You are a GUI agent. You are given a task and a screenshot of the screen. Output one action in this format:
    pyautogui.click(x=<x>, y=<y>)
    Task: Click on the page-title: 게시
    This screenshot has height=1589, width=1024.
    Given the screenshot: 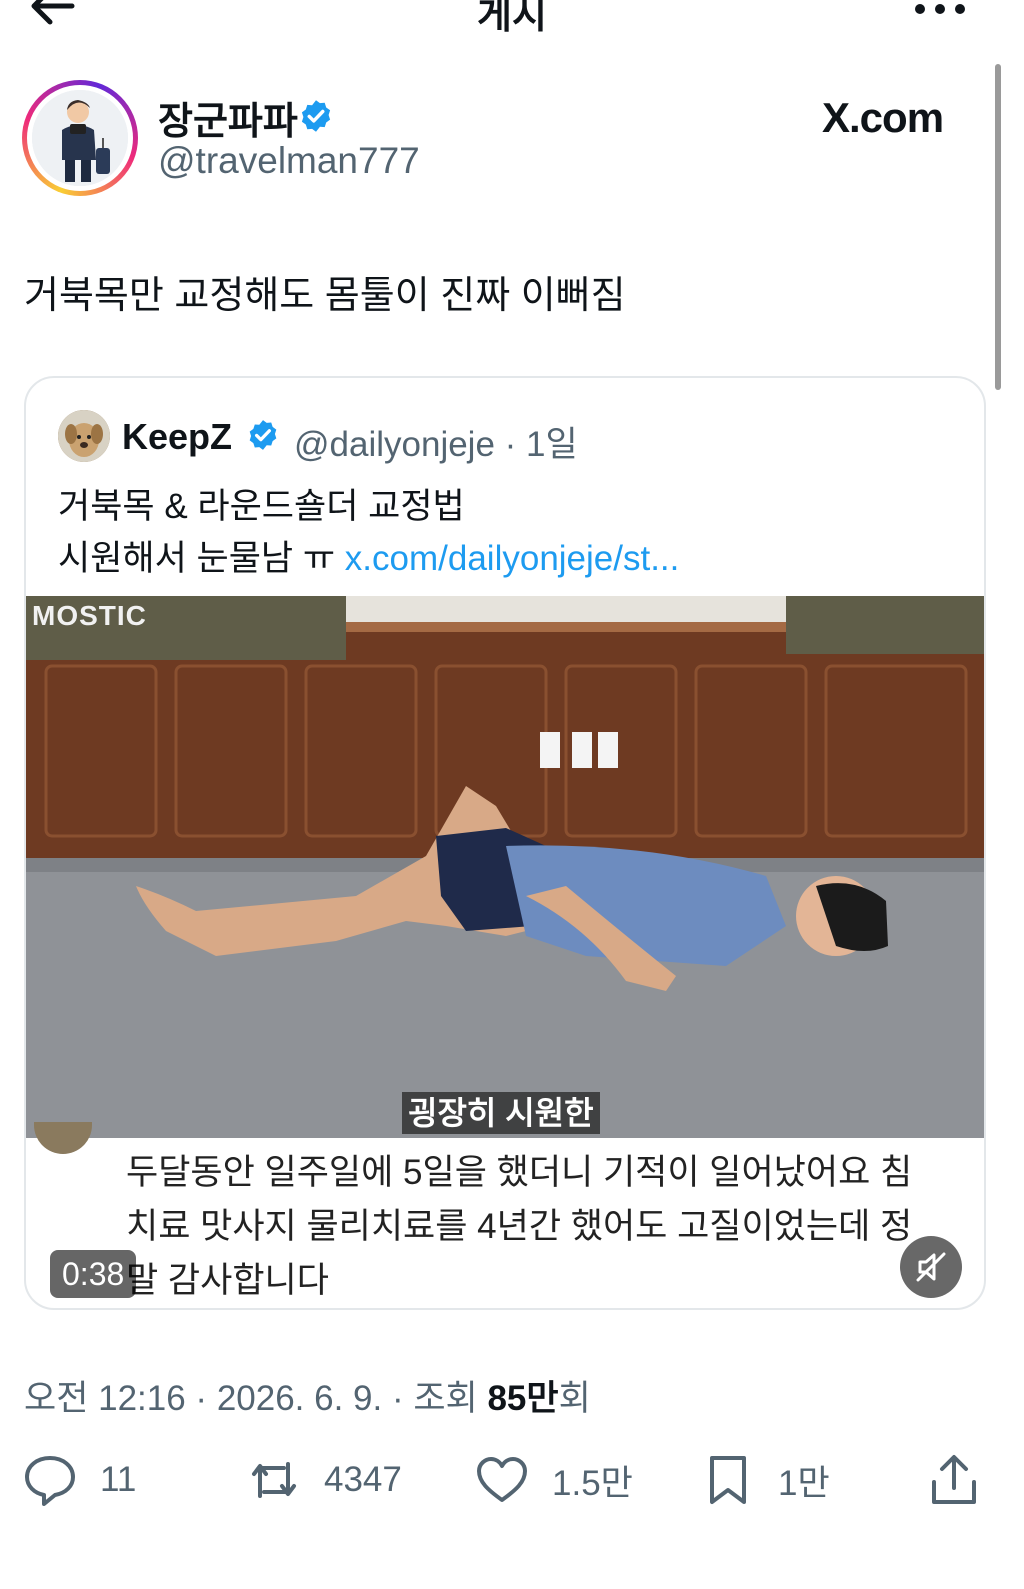 What is the action you would take?
    pyautogui.click(x=512, y=18)
    